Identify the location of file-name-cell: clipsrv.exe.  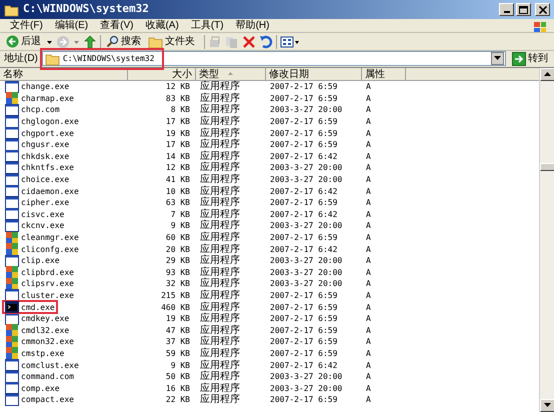
(39, 283).